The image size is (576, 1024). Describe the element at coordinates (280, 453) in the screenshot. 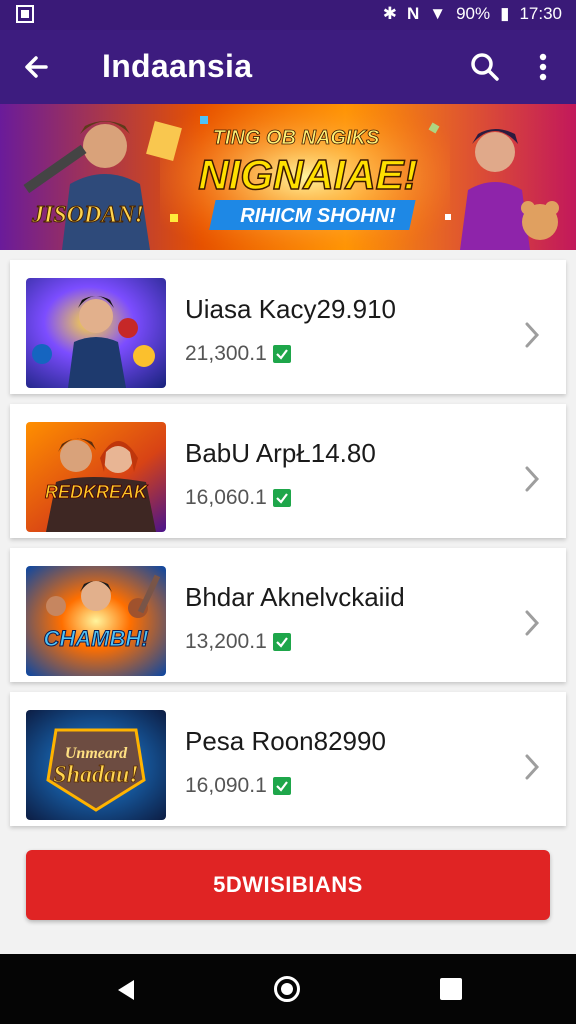

I see `item-title: BabU ArpŁ14.80` at that location.